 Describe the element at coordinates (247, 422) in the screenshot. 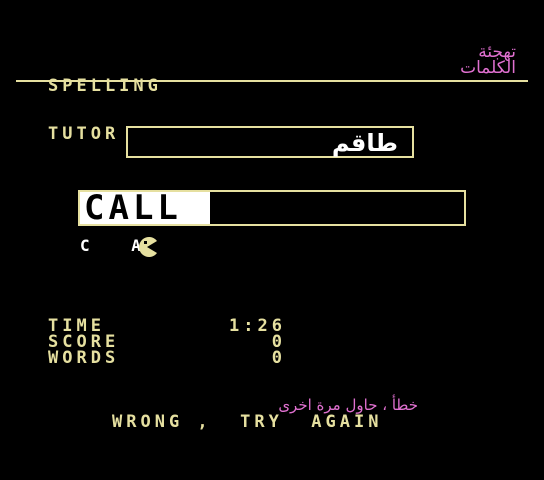

I see `message-english: WRONG , TRY AGAIN` at that location.